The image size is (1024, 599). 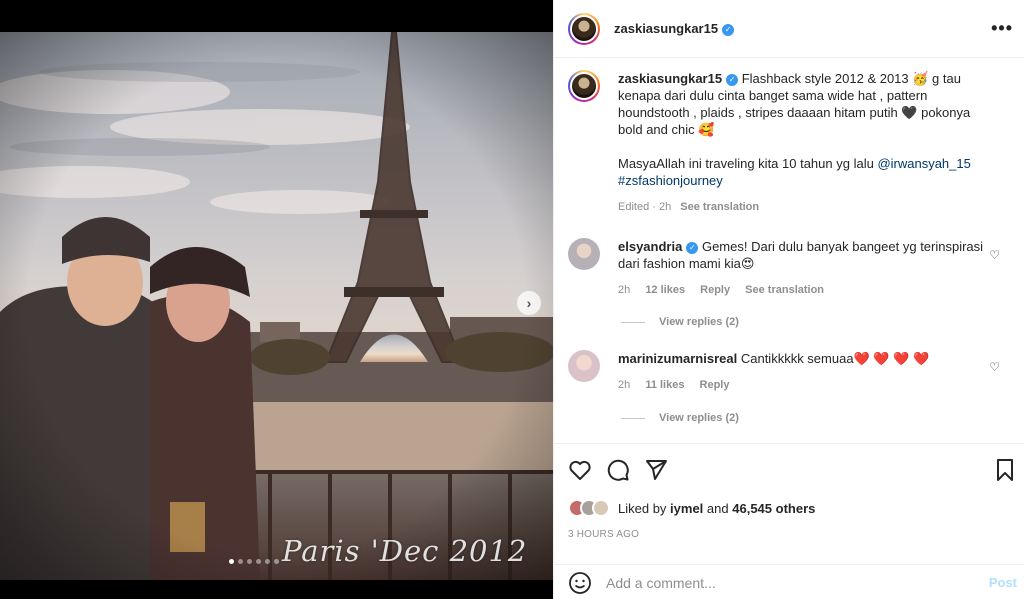 What do you see at coordinates (650, 246) in the screenshot?
I see `comment-username: elsyandria` at bounding box center [650, 246].